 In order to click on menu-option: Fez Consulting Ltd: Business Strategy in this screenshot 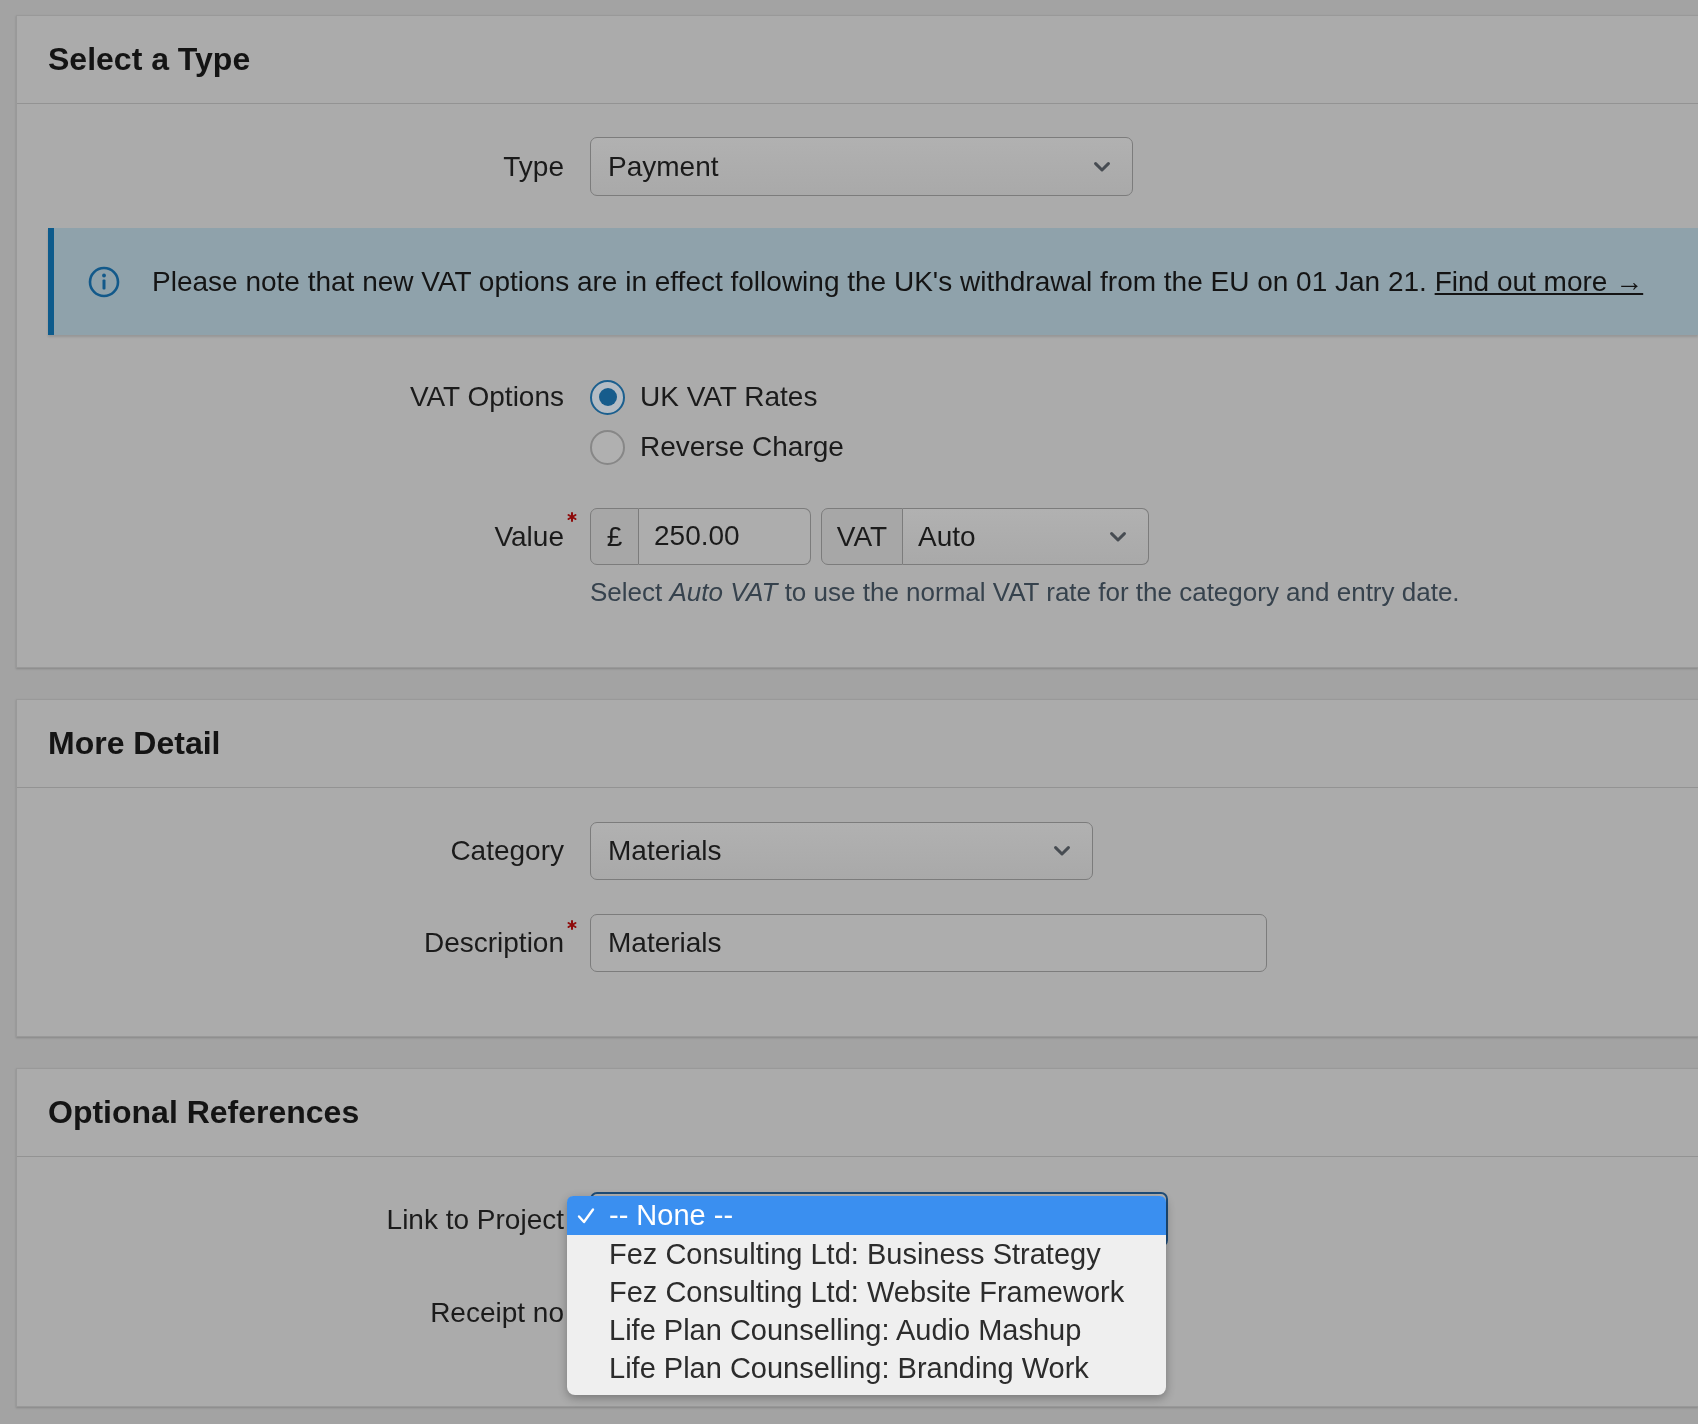, I will do `click(866, 1254)`.